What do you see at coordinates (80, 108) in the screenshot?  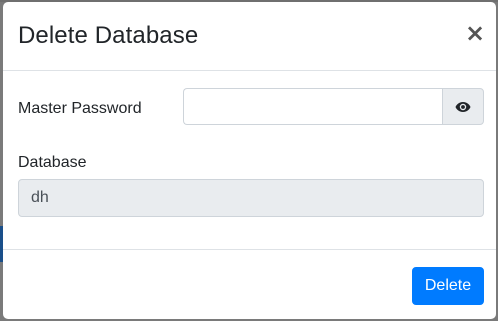 I see `master-password-label: Master Password` at bounding box center [80, 108].